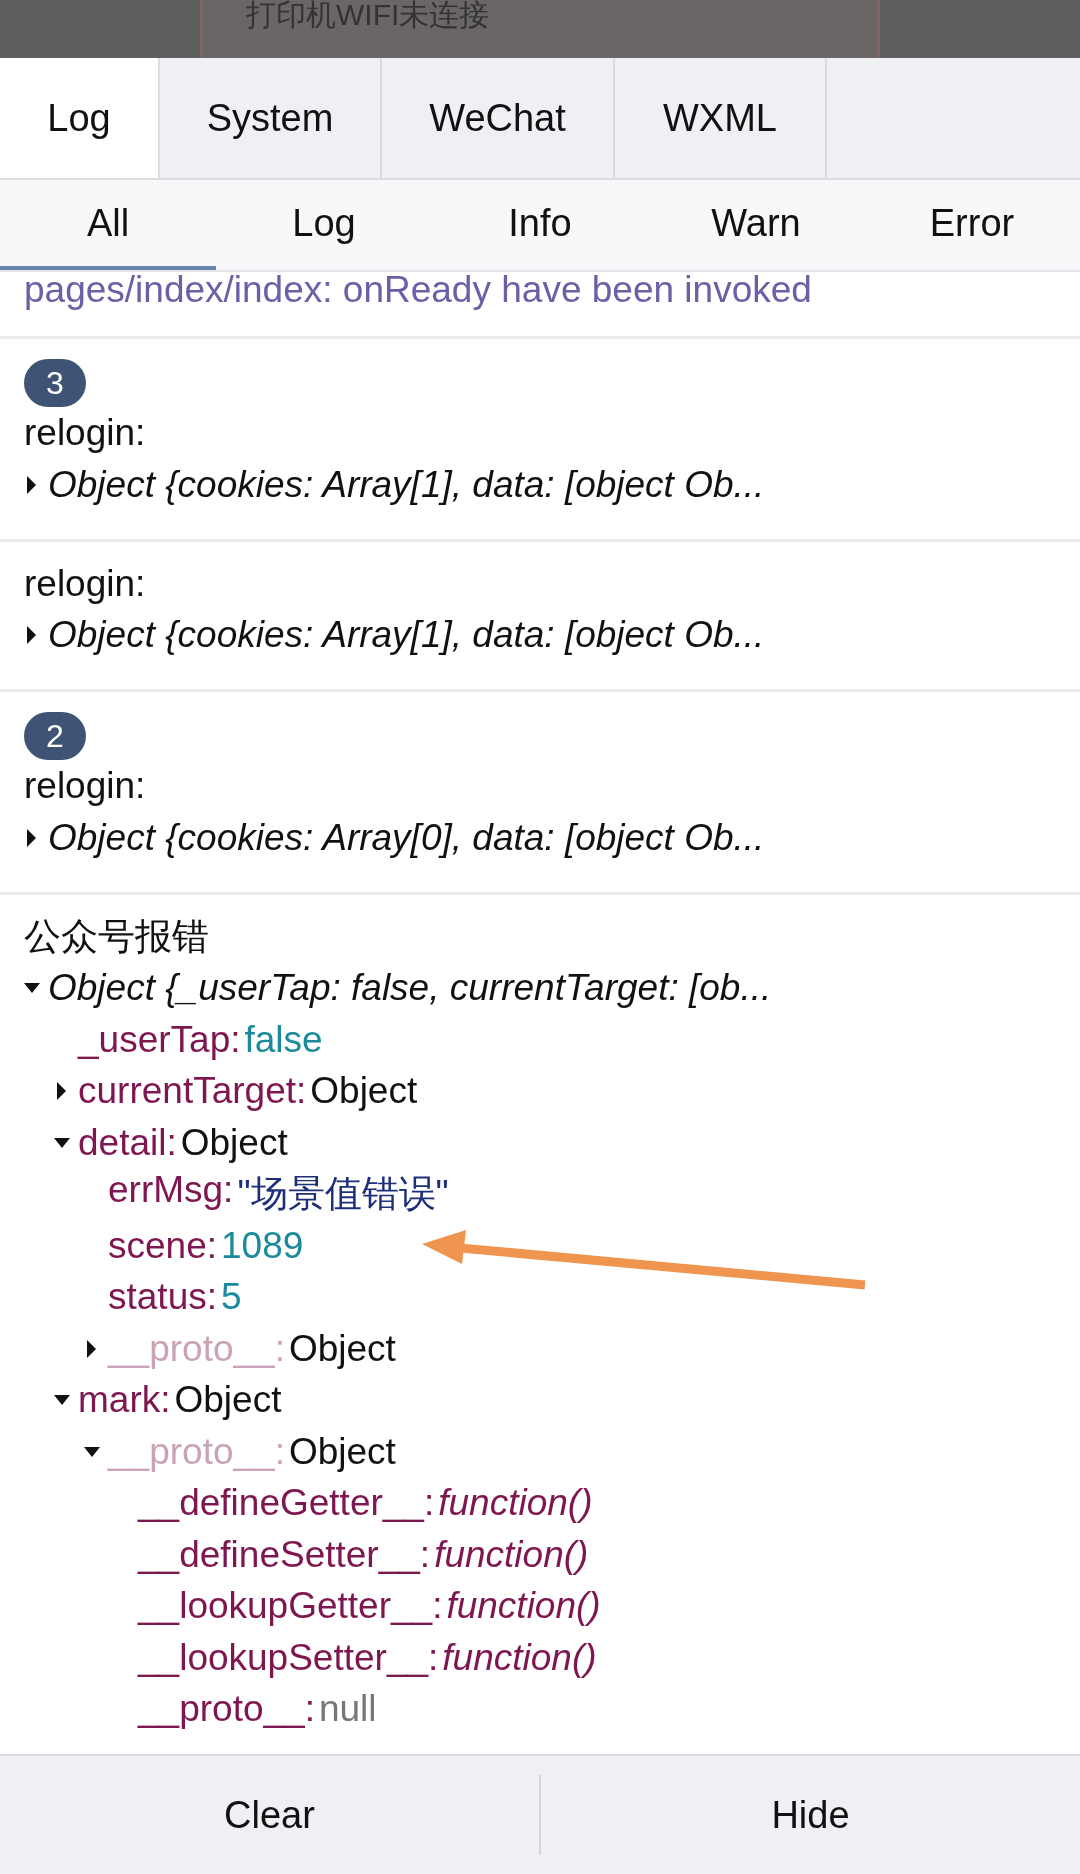 This screenshot has width=1080, height=1874. What do you see at coordinates (117, 936) in the screenshot?
I see `log-label: 公众号报错` at bounding box center [117, 936].